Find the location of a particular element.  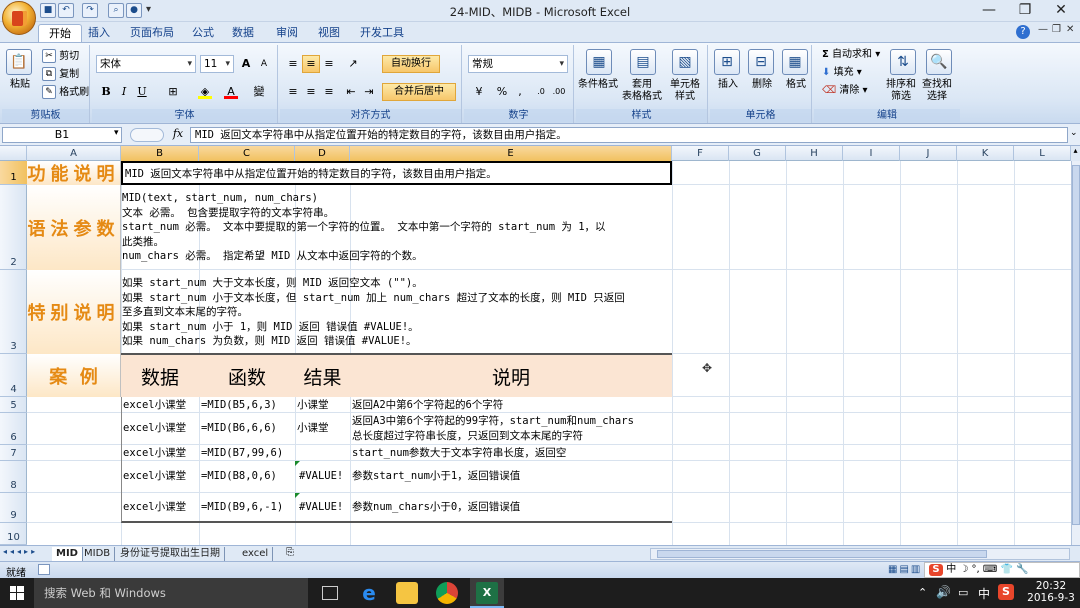

column-header-k: K is located at coordinates (985, 153).